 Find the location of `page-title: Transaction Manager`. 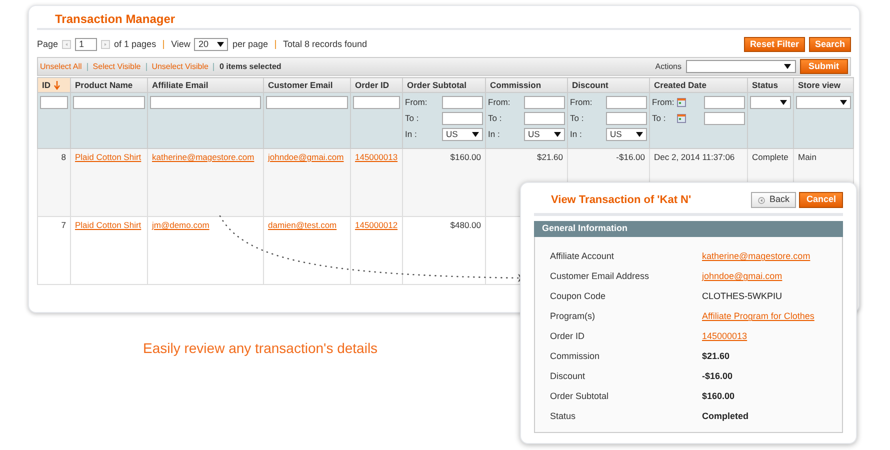

page-title: Transaction Manager is located at coordinates (115, 19).